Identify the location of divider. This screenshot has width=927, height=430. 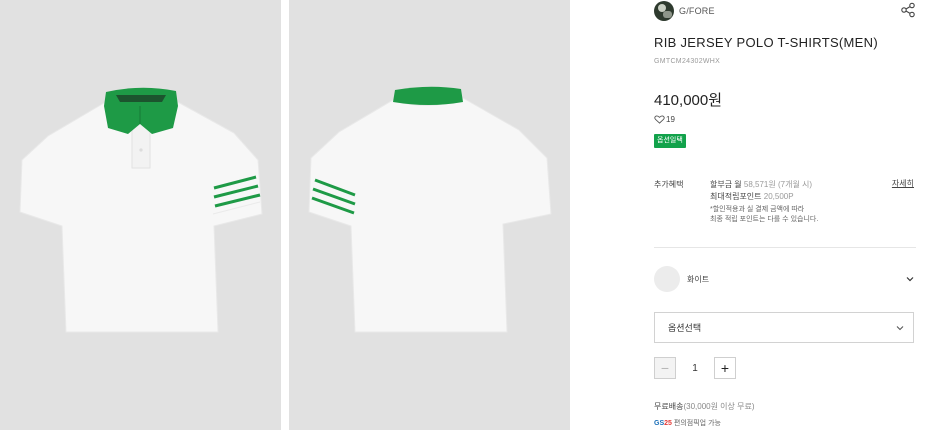
(785, 247).